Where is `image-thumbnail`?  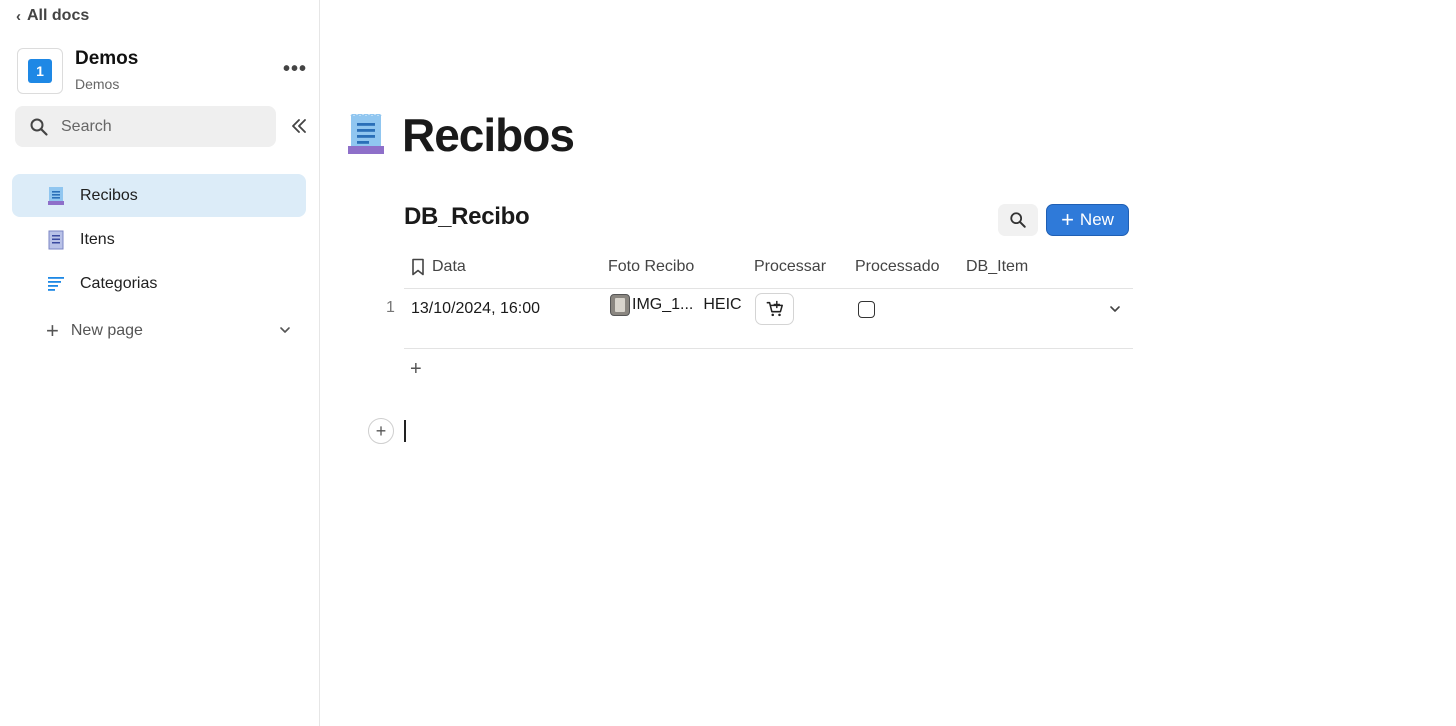 image-thumbnail is located at coordinates (620, 305).